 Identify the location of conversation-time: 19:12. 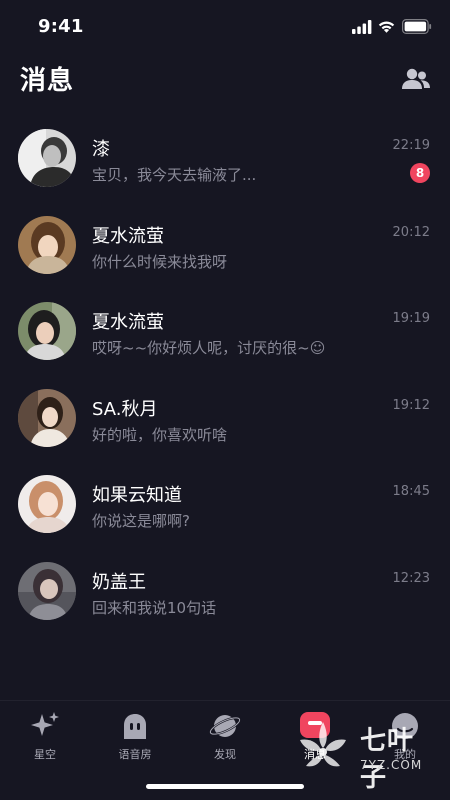
(411, 405).